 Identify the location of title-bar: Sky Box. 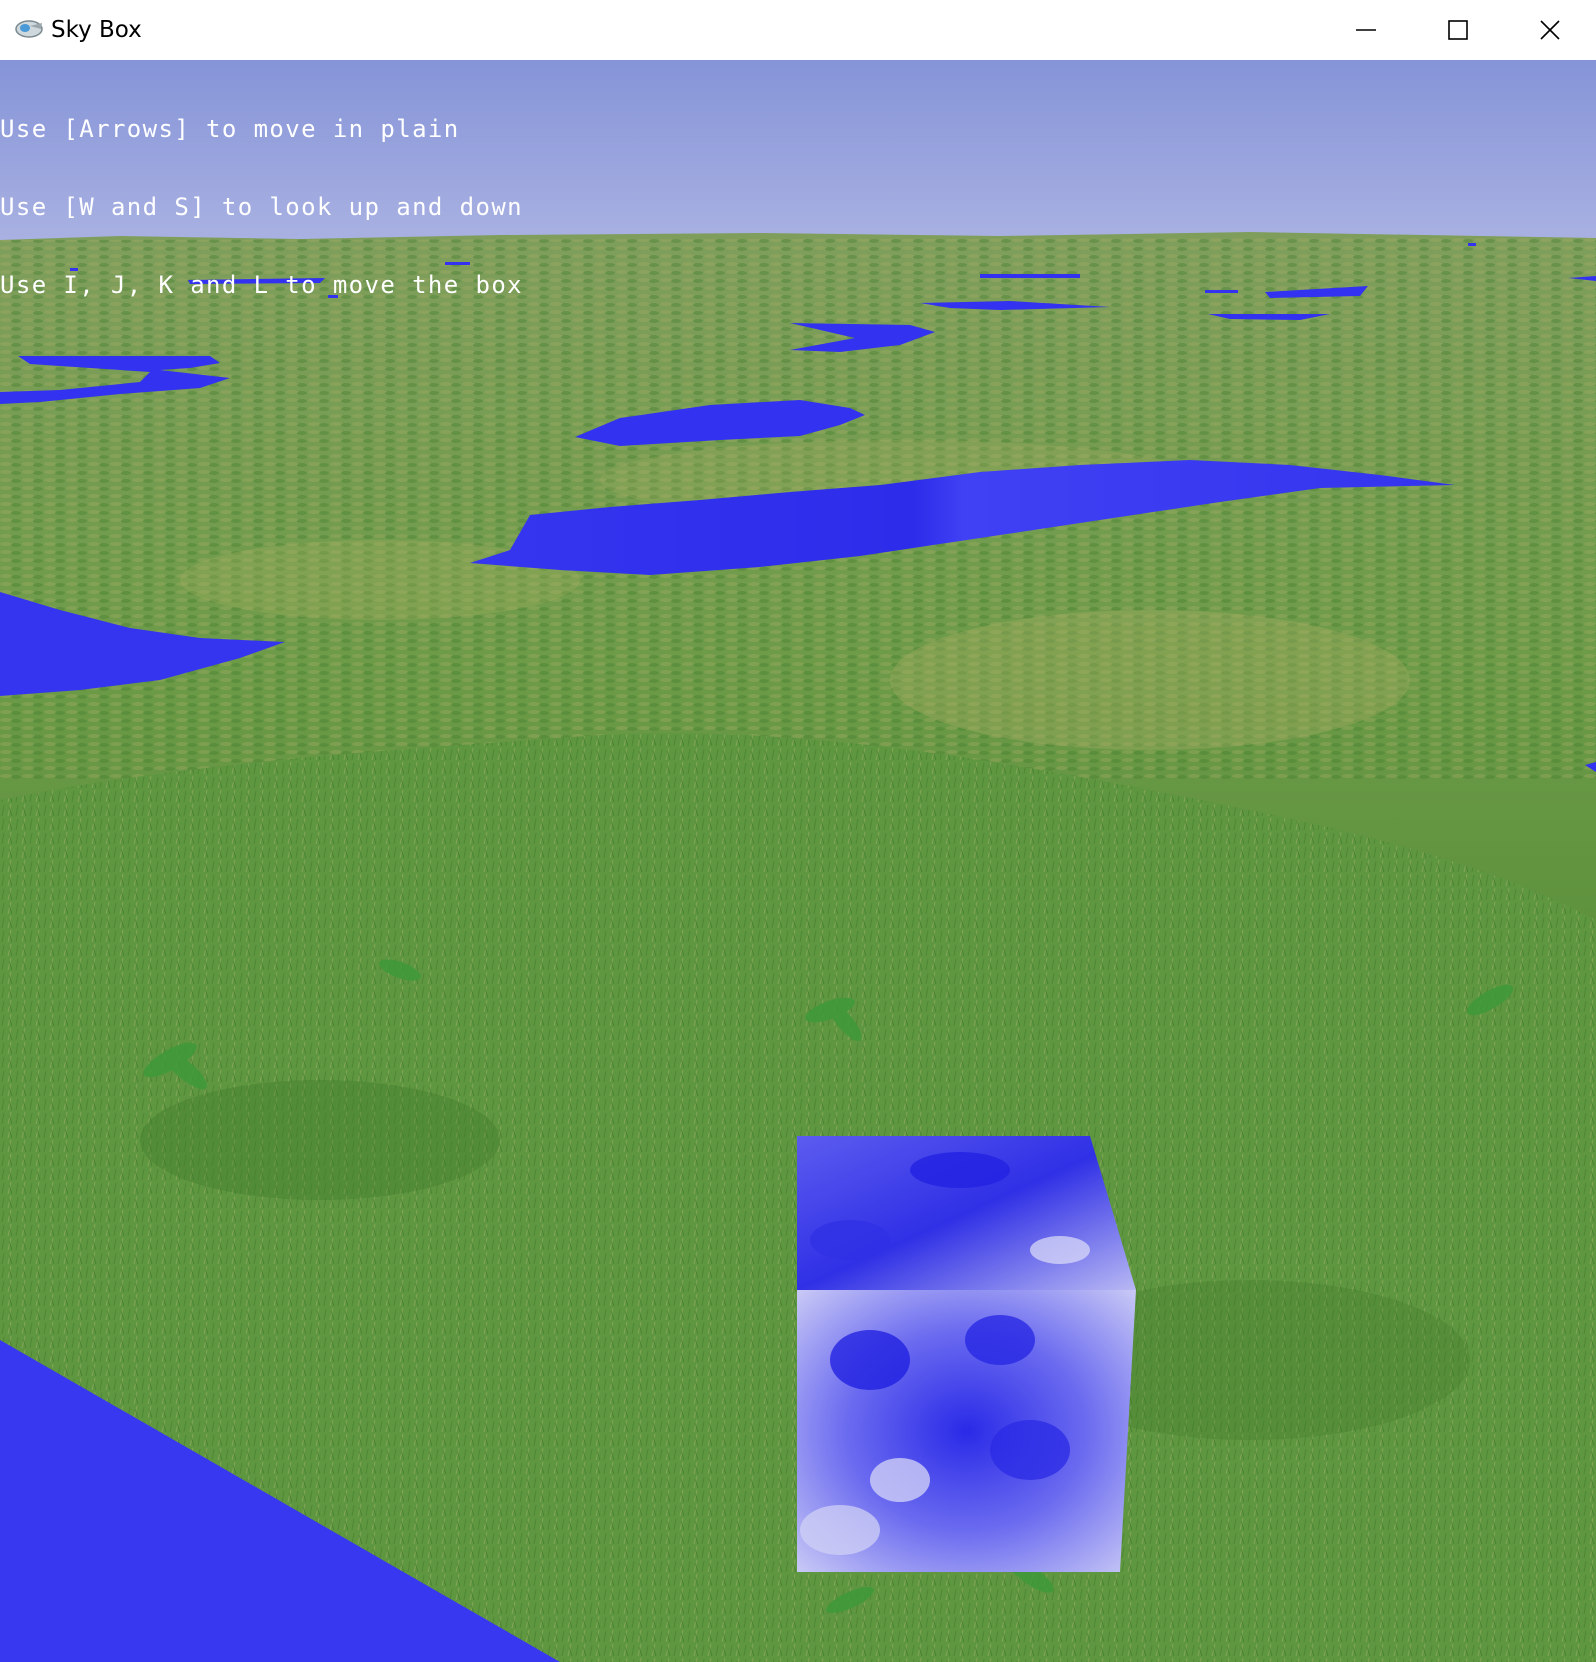
(798, 30).